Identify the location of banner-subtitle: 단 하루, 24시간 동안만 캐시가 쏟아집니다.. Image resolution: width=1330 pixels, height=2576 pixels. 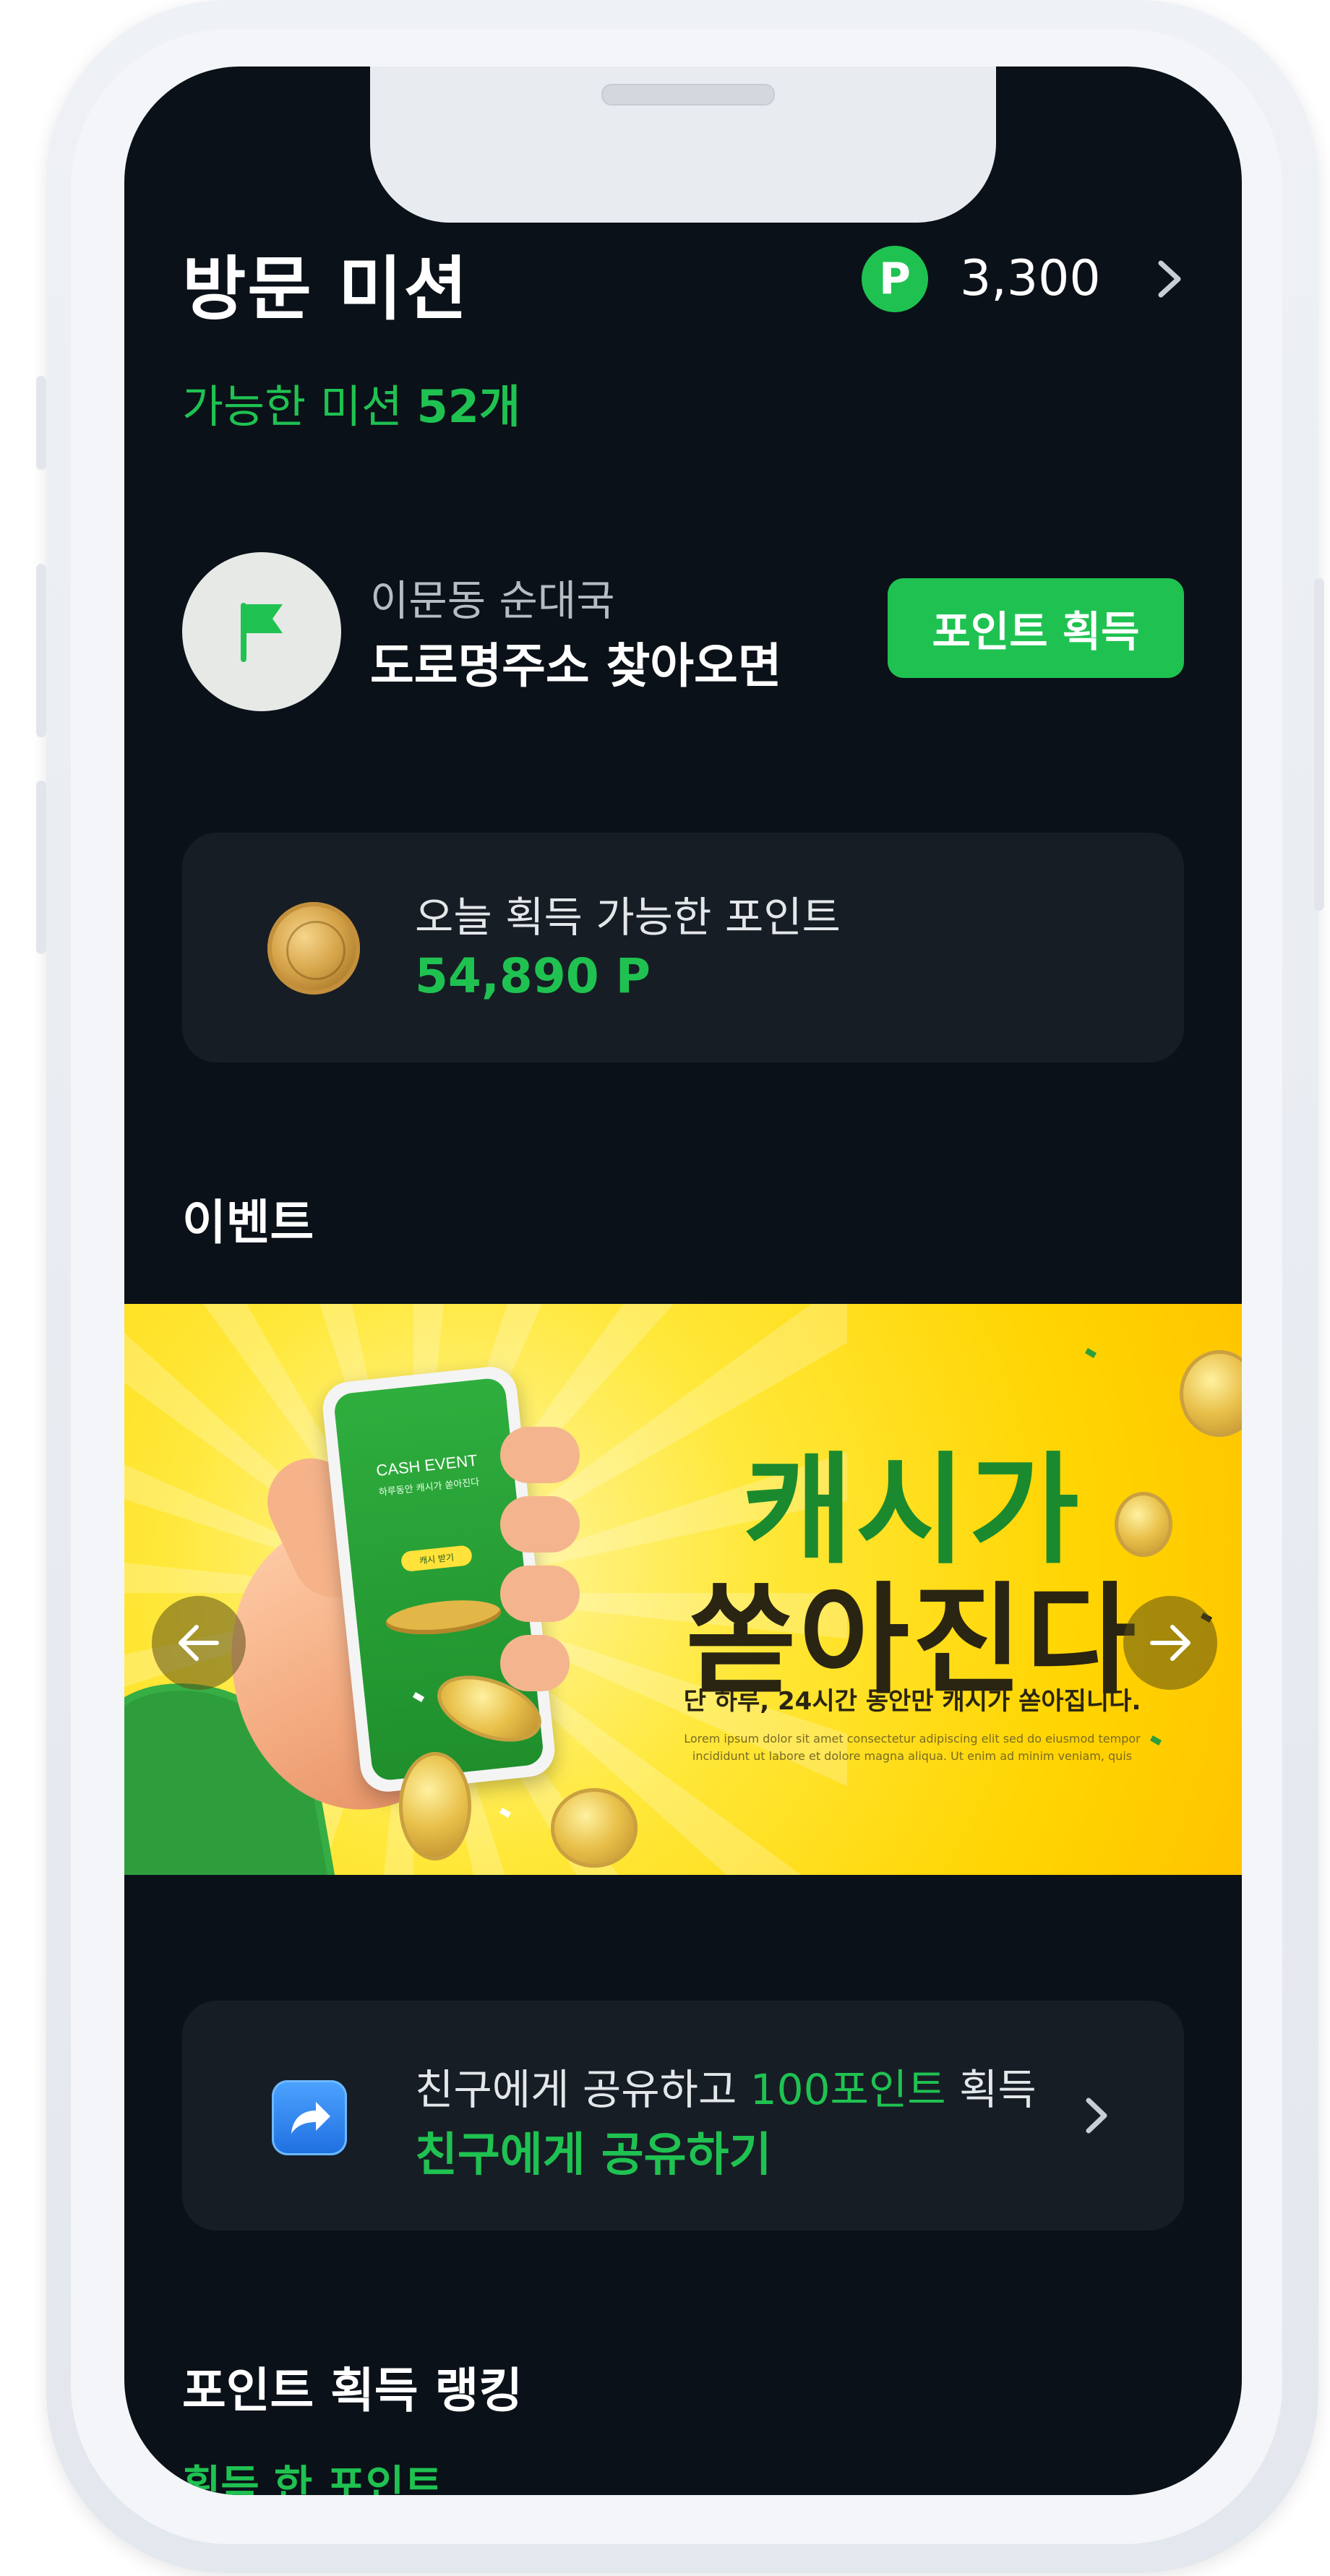
(912, 1701).